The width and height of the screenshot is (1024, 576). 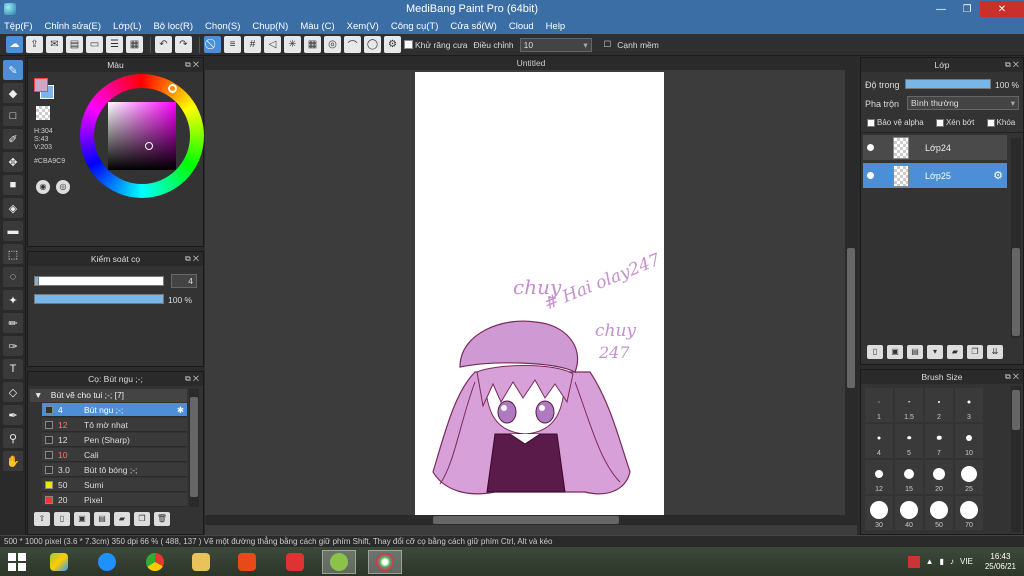 What do you see at coordinates (363, 26) in the screenshot?
I see `menu-view: Xem(V)` at bounding box center [363, 26].